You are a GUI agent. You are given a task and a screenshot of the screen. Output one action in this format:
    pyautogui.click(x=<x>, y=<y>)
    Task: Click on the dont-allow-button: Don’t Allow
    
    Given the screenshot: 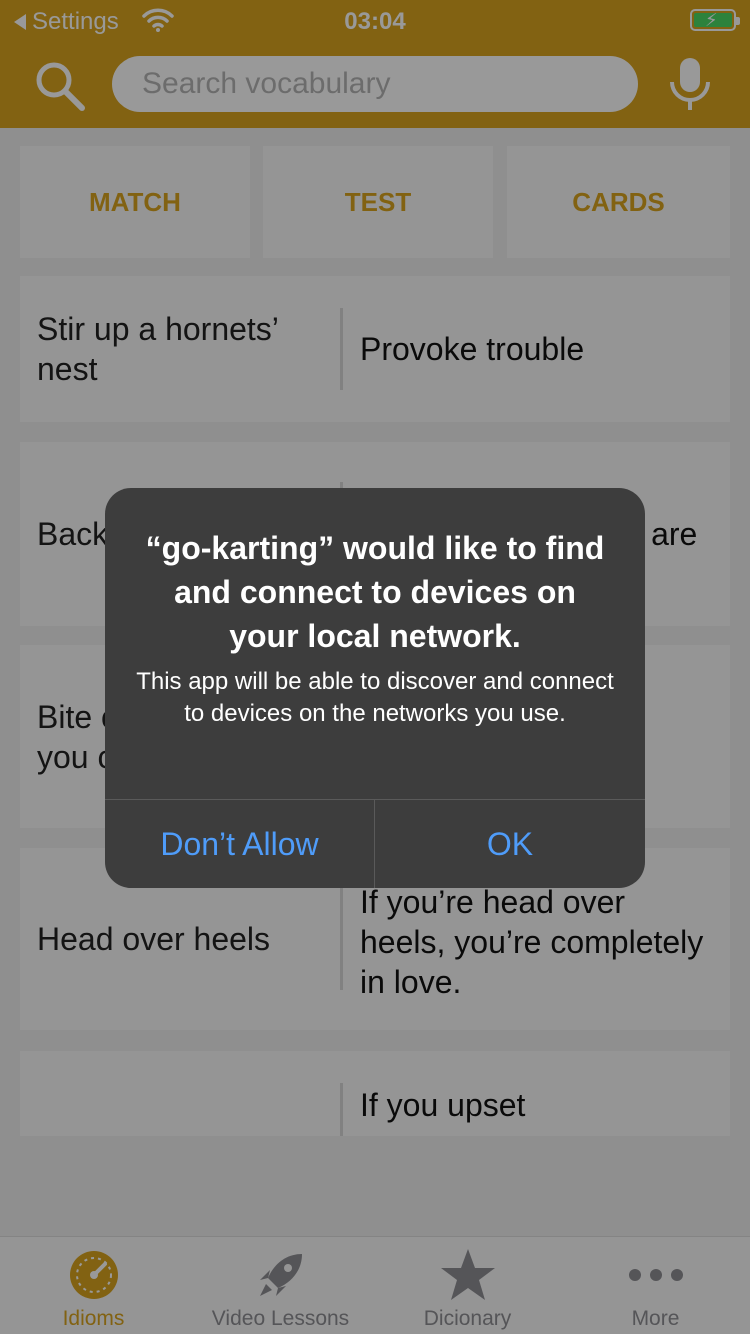 What is the action you would take?
    pyautogui.click(x=239, y=844)
    